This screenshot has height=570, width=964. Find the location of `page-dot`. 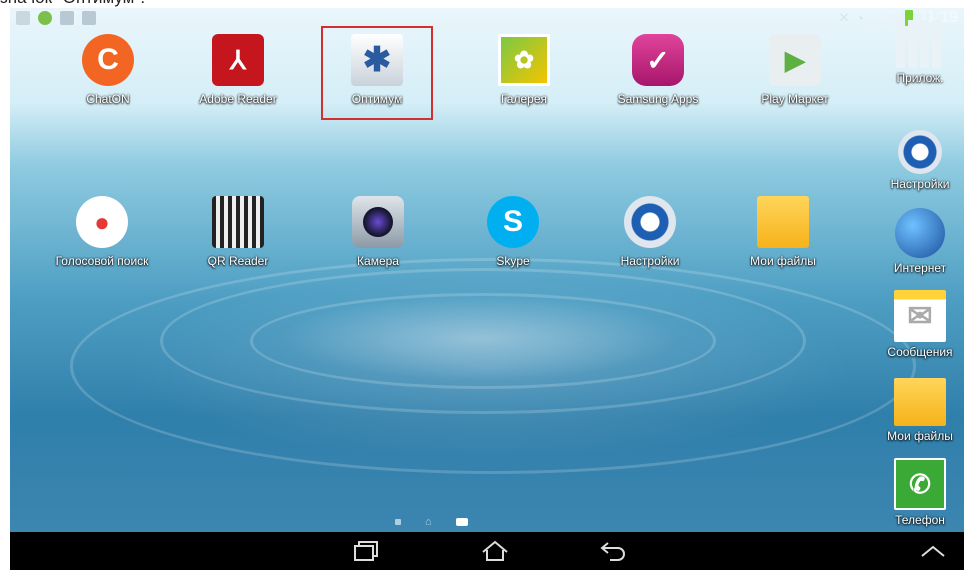

page-dot is located at coordinates (398, 522).